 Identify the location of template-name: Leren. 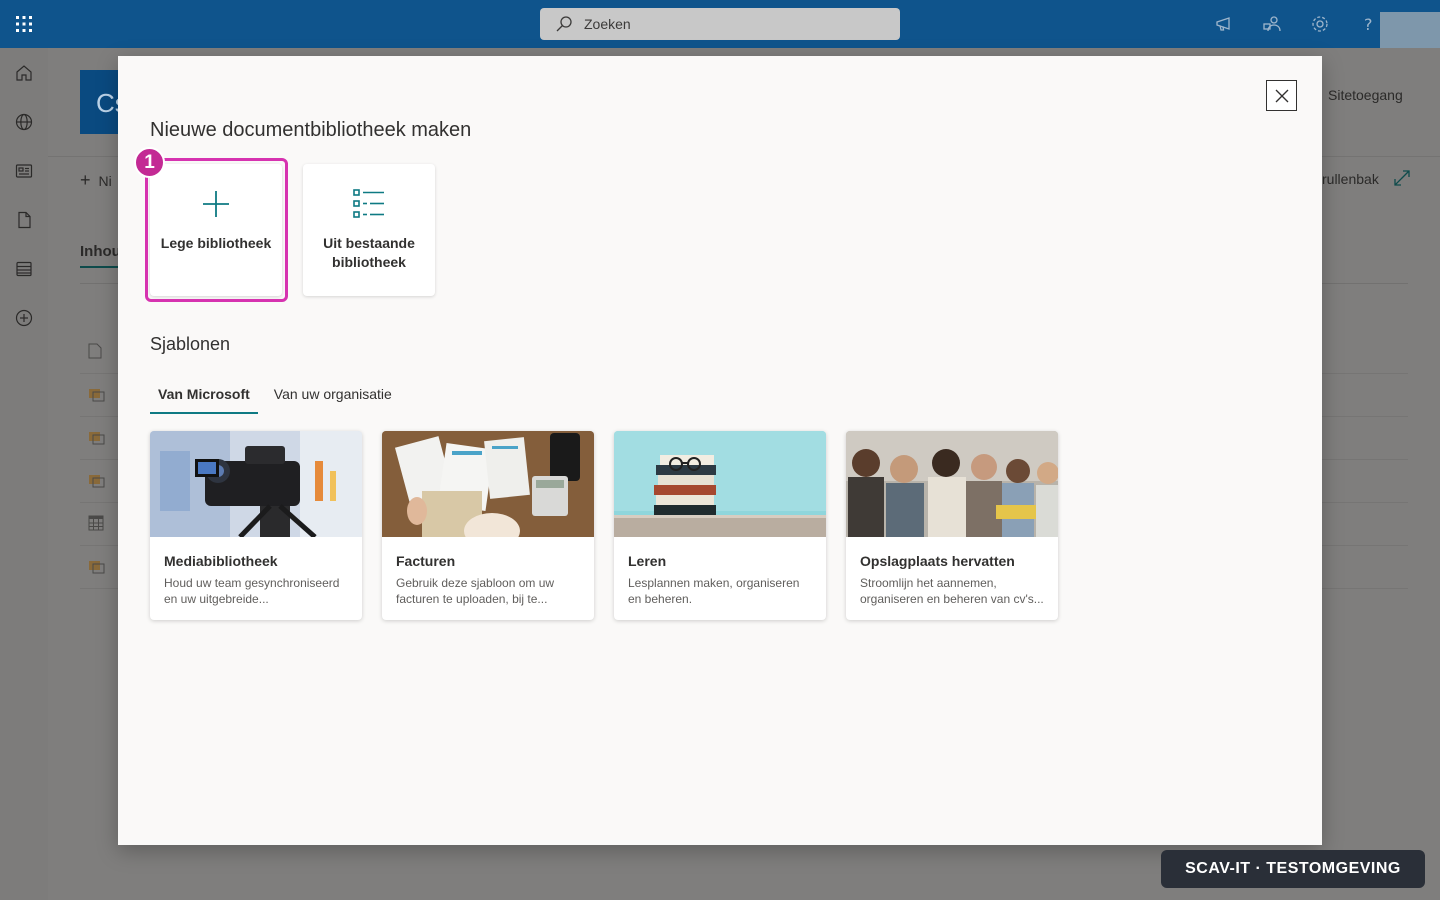
(647, 561).